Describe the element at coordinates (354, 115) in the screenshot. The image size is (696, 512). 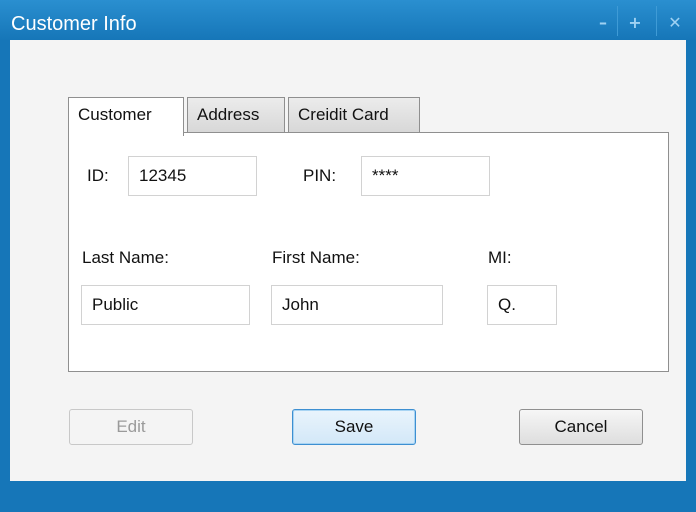
I see `tab-credit-card: Creidit Card` at that location.